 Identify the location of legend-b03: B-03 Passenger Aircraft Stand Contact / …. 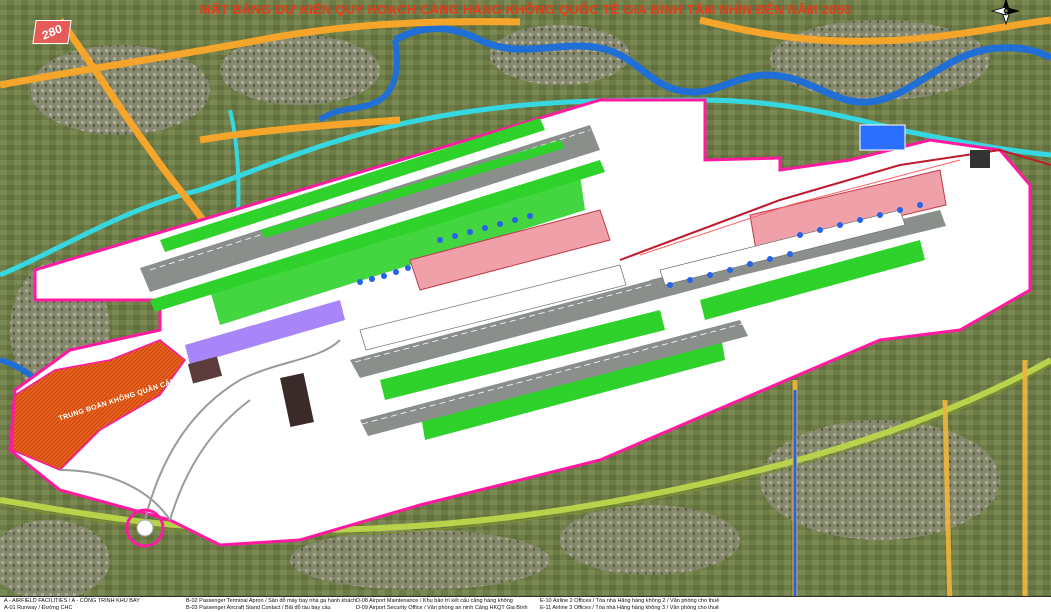
(258, 608).